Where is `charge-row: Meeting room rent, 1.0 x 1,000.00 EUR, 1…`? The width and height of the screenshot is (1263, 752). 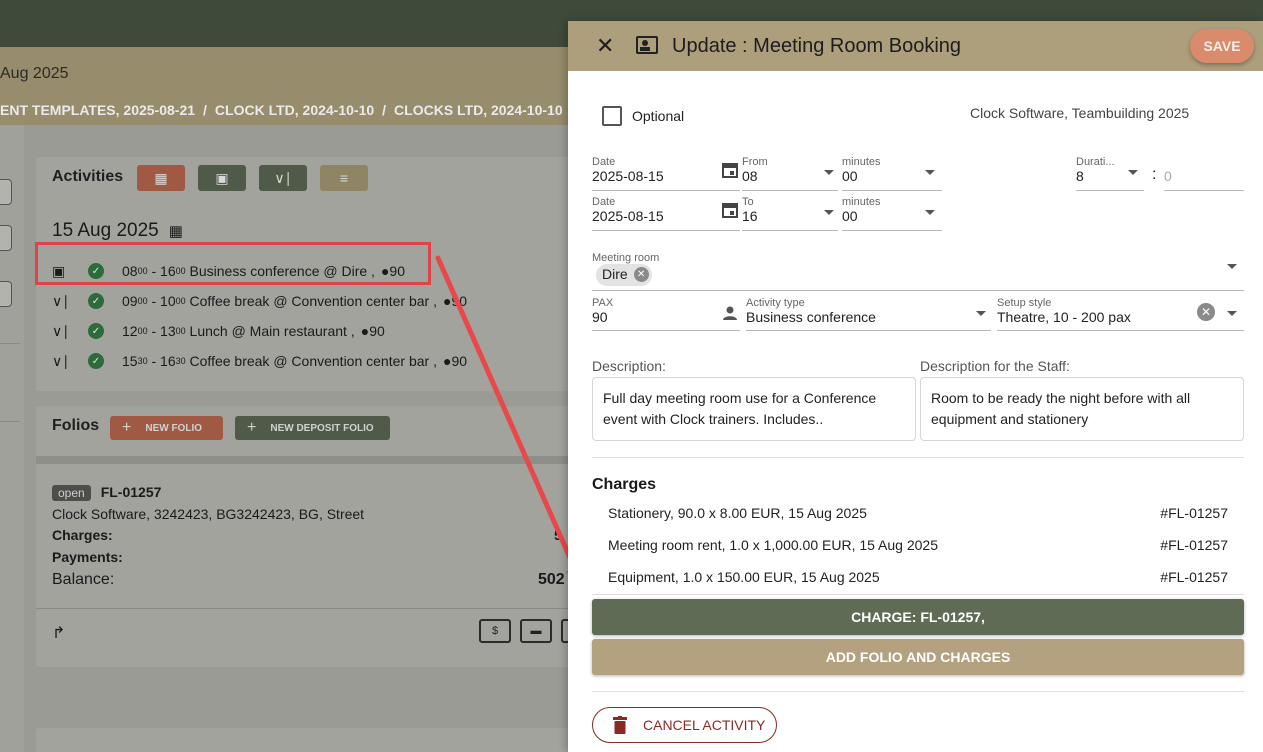
charge-row: Meeting room rent, 1.0 x 1,000.00 EUR, 1… is located at coordinates (918, 545).